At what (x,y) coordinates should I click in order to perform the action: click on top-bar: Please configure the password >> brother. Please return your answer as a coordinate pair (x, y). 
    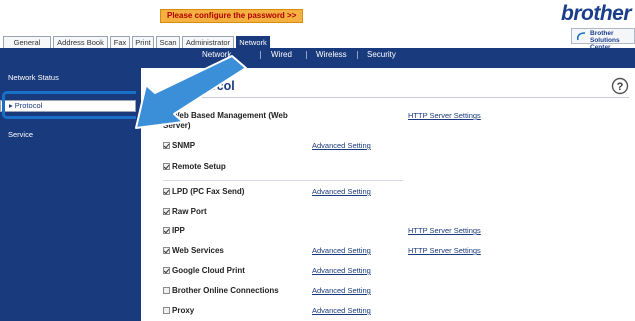
    Looking at the image, I should click on (317, 18).